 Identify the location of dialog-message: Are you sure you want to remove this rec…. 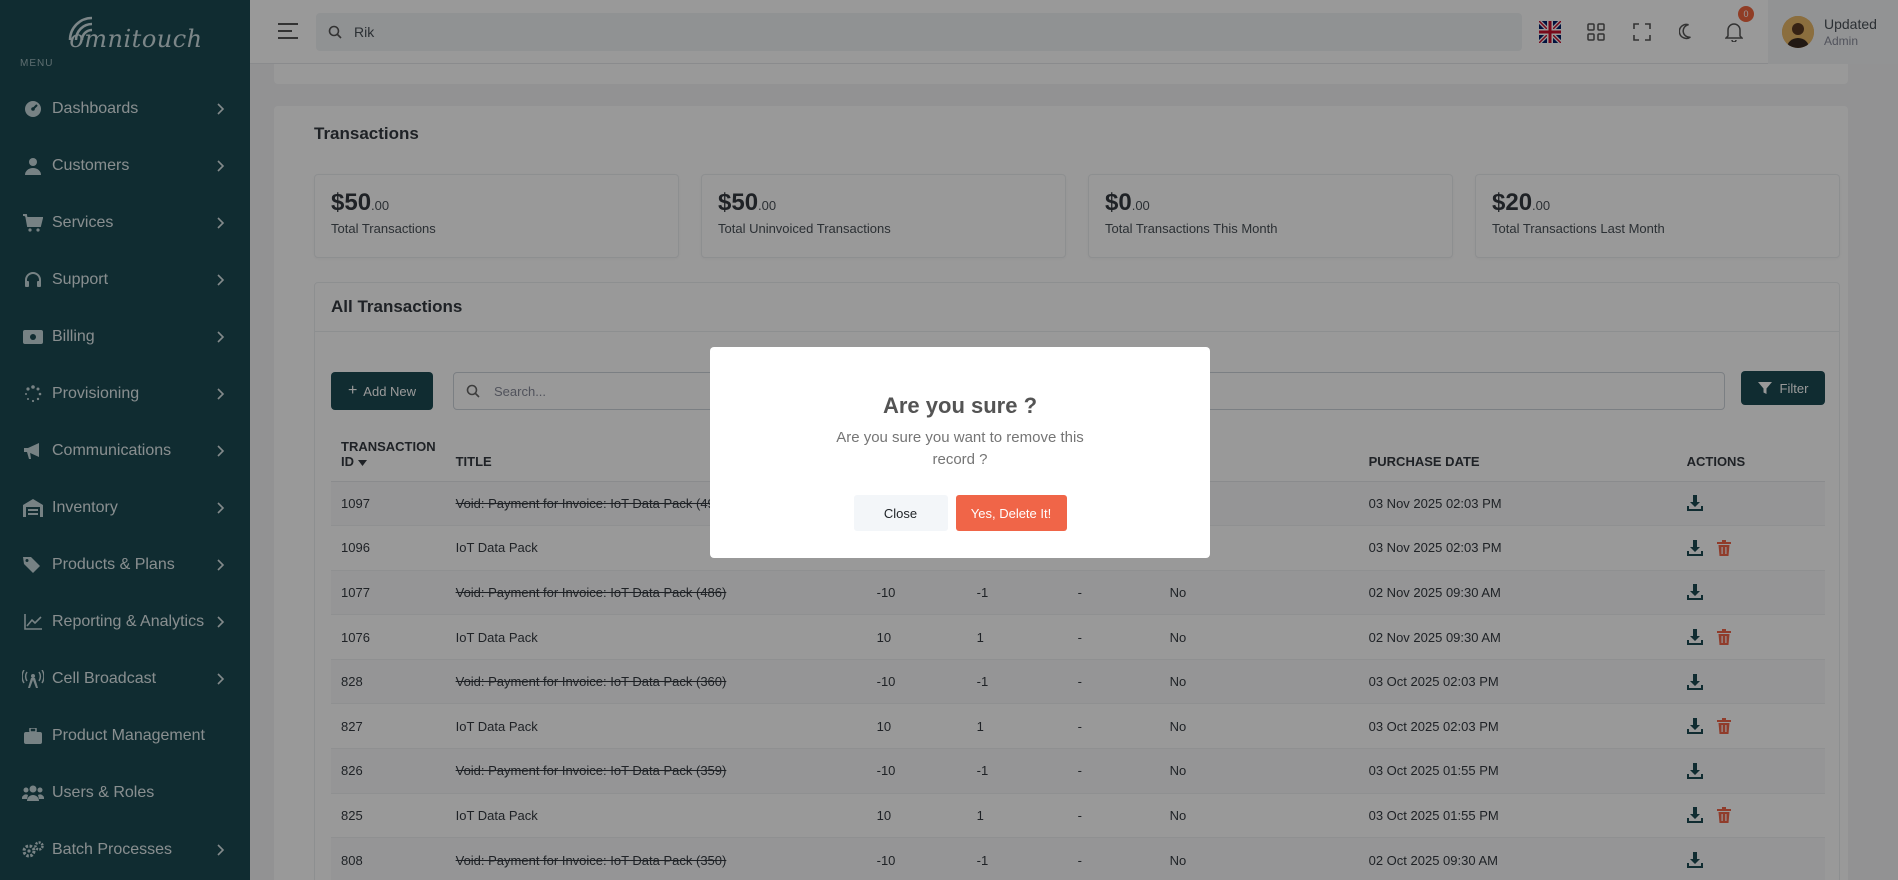
(960, 448).